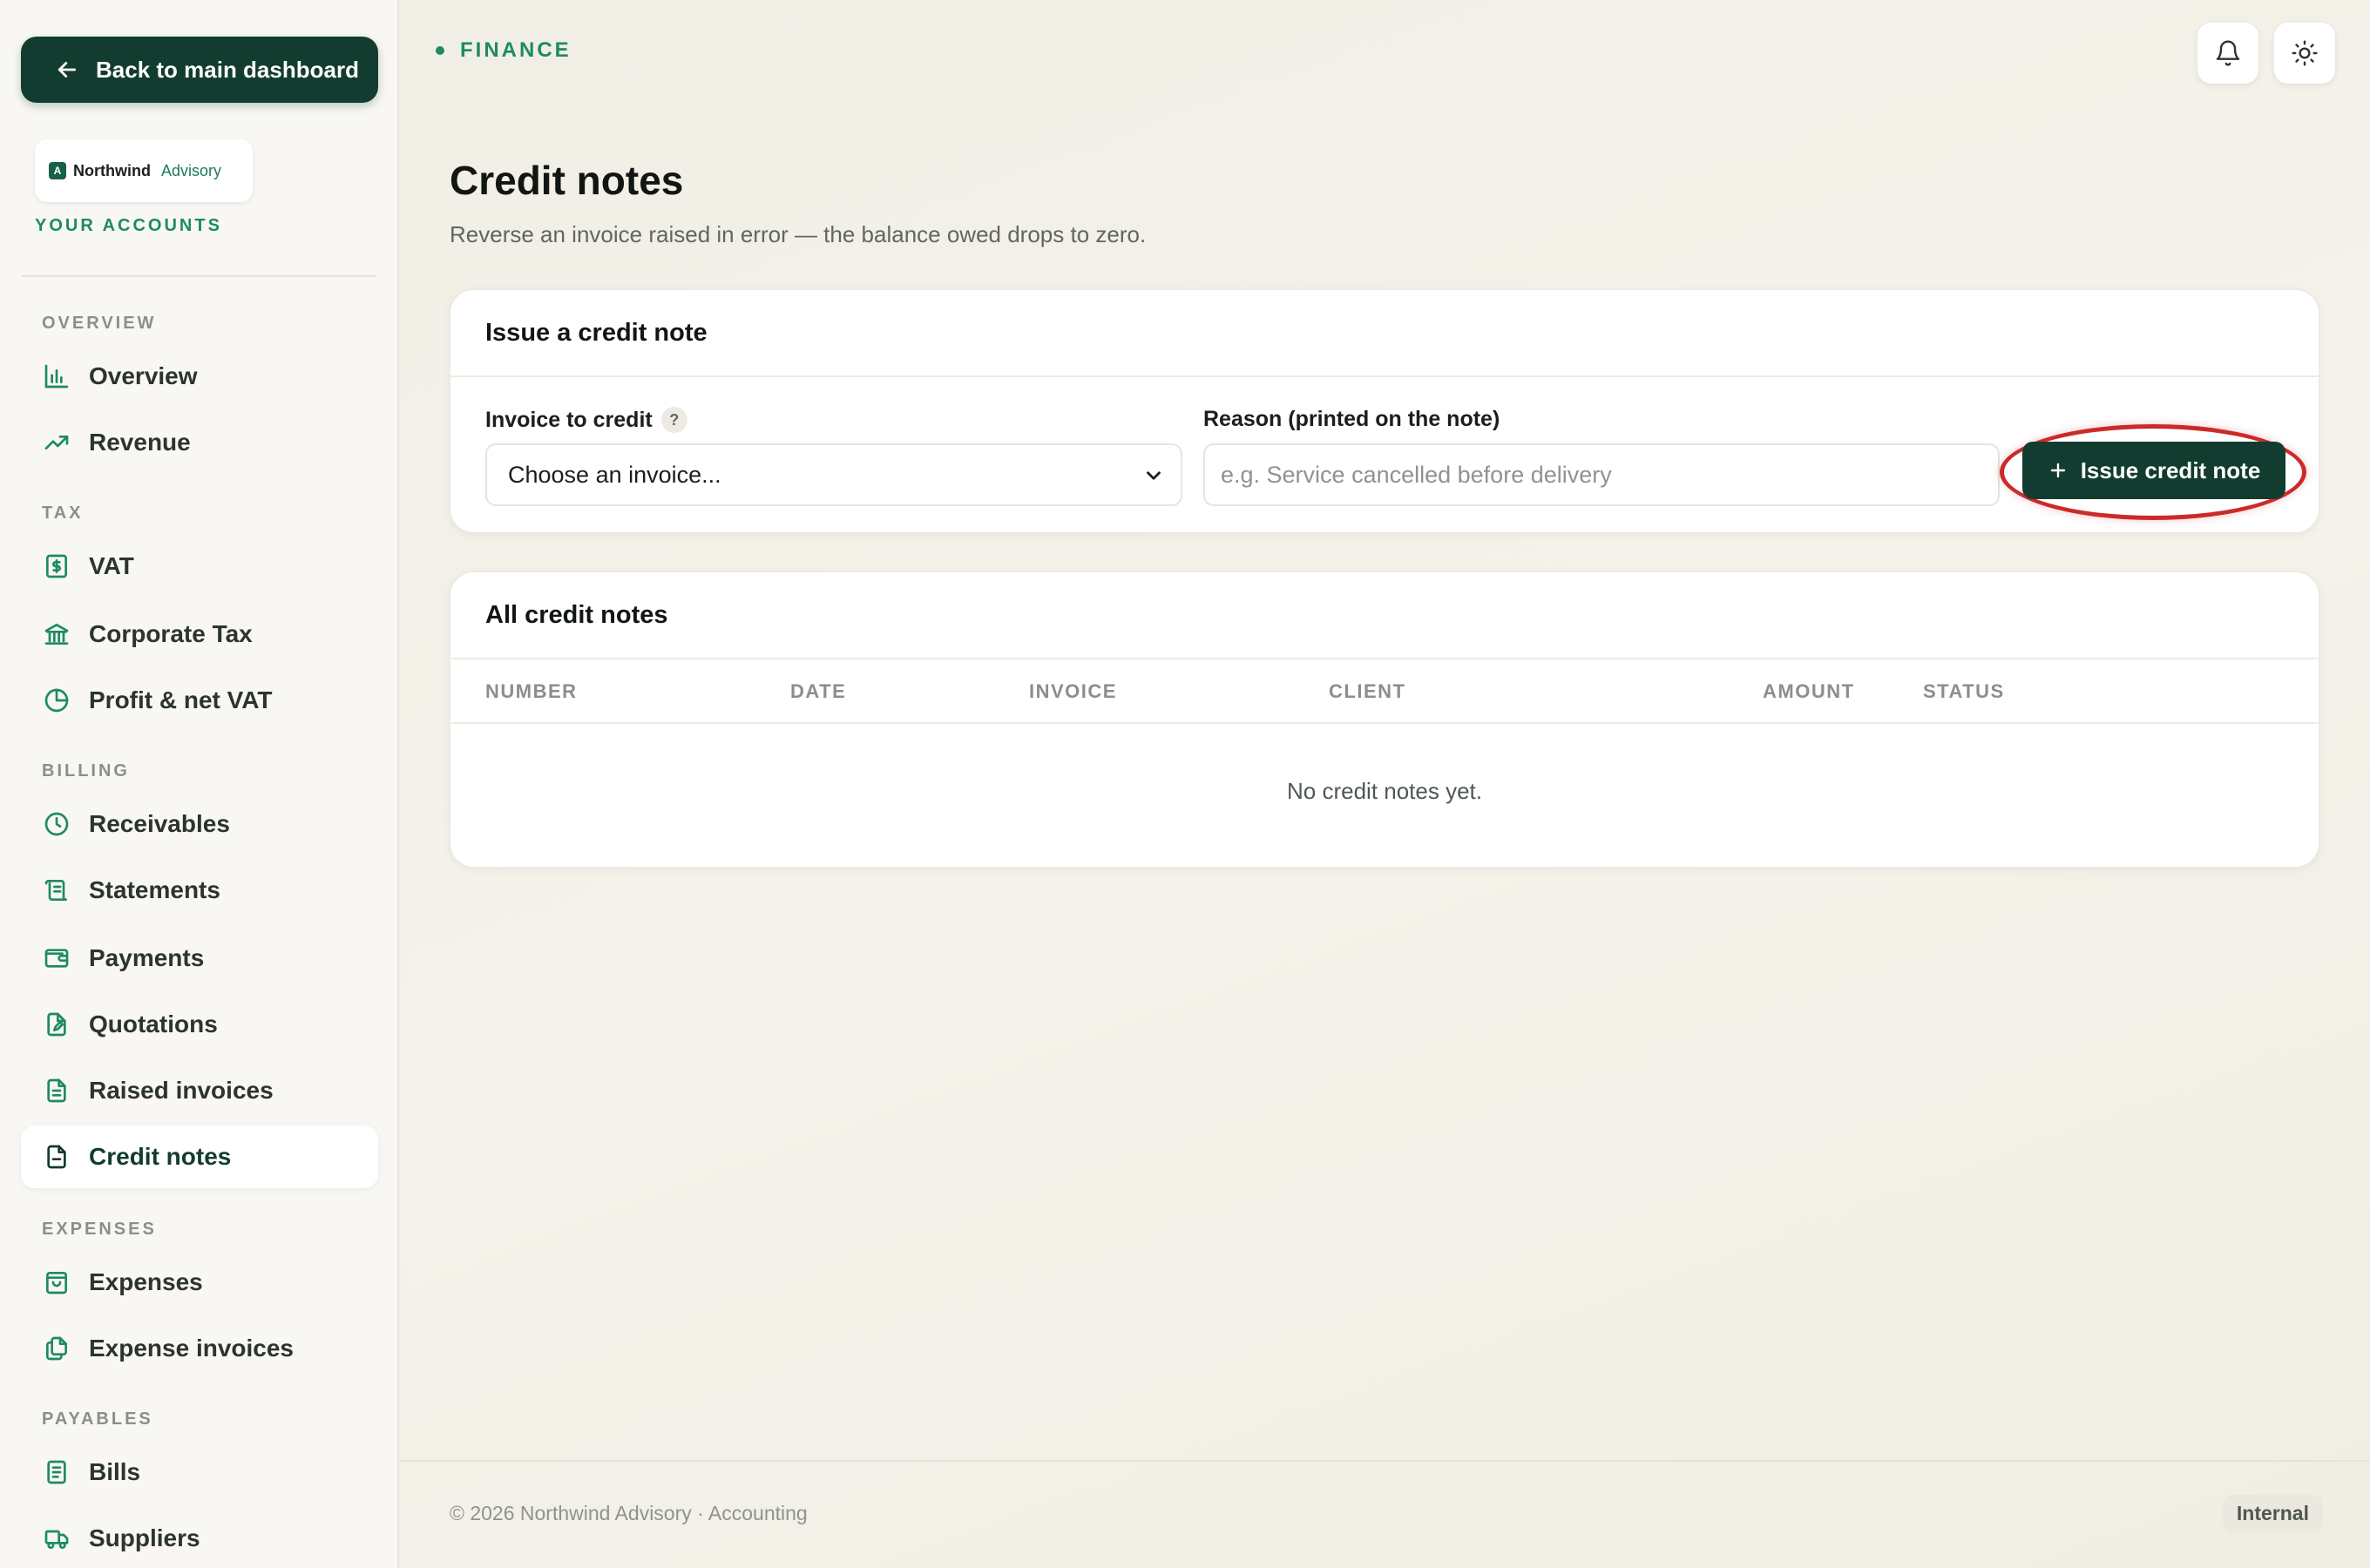 The width and height of the screenshot is (2370, 1568). Describe the element at coordinates (160, 1156) in the screenshot. I see `sidebar-item-label: Credit notes` at that location.